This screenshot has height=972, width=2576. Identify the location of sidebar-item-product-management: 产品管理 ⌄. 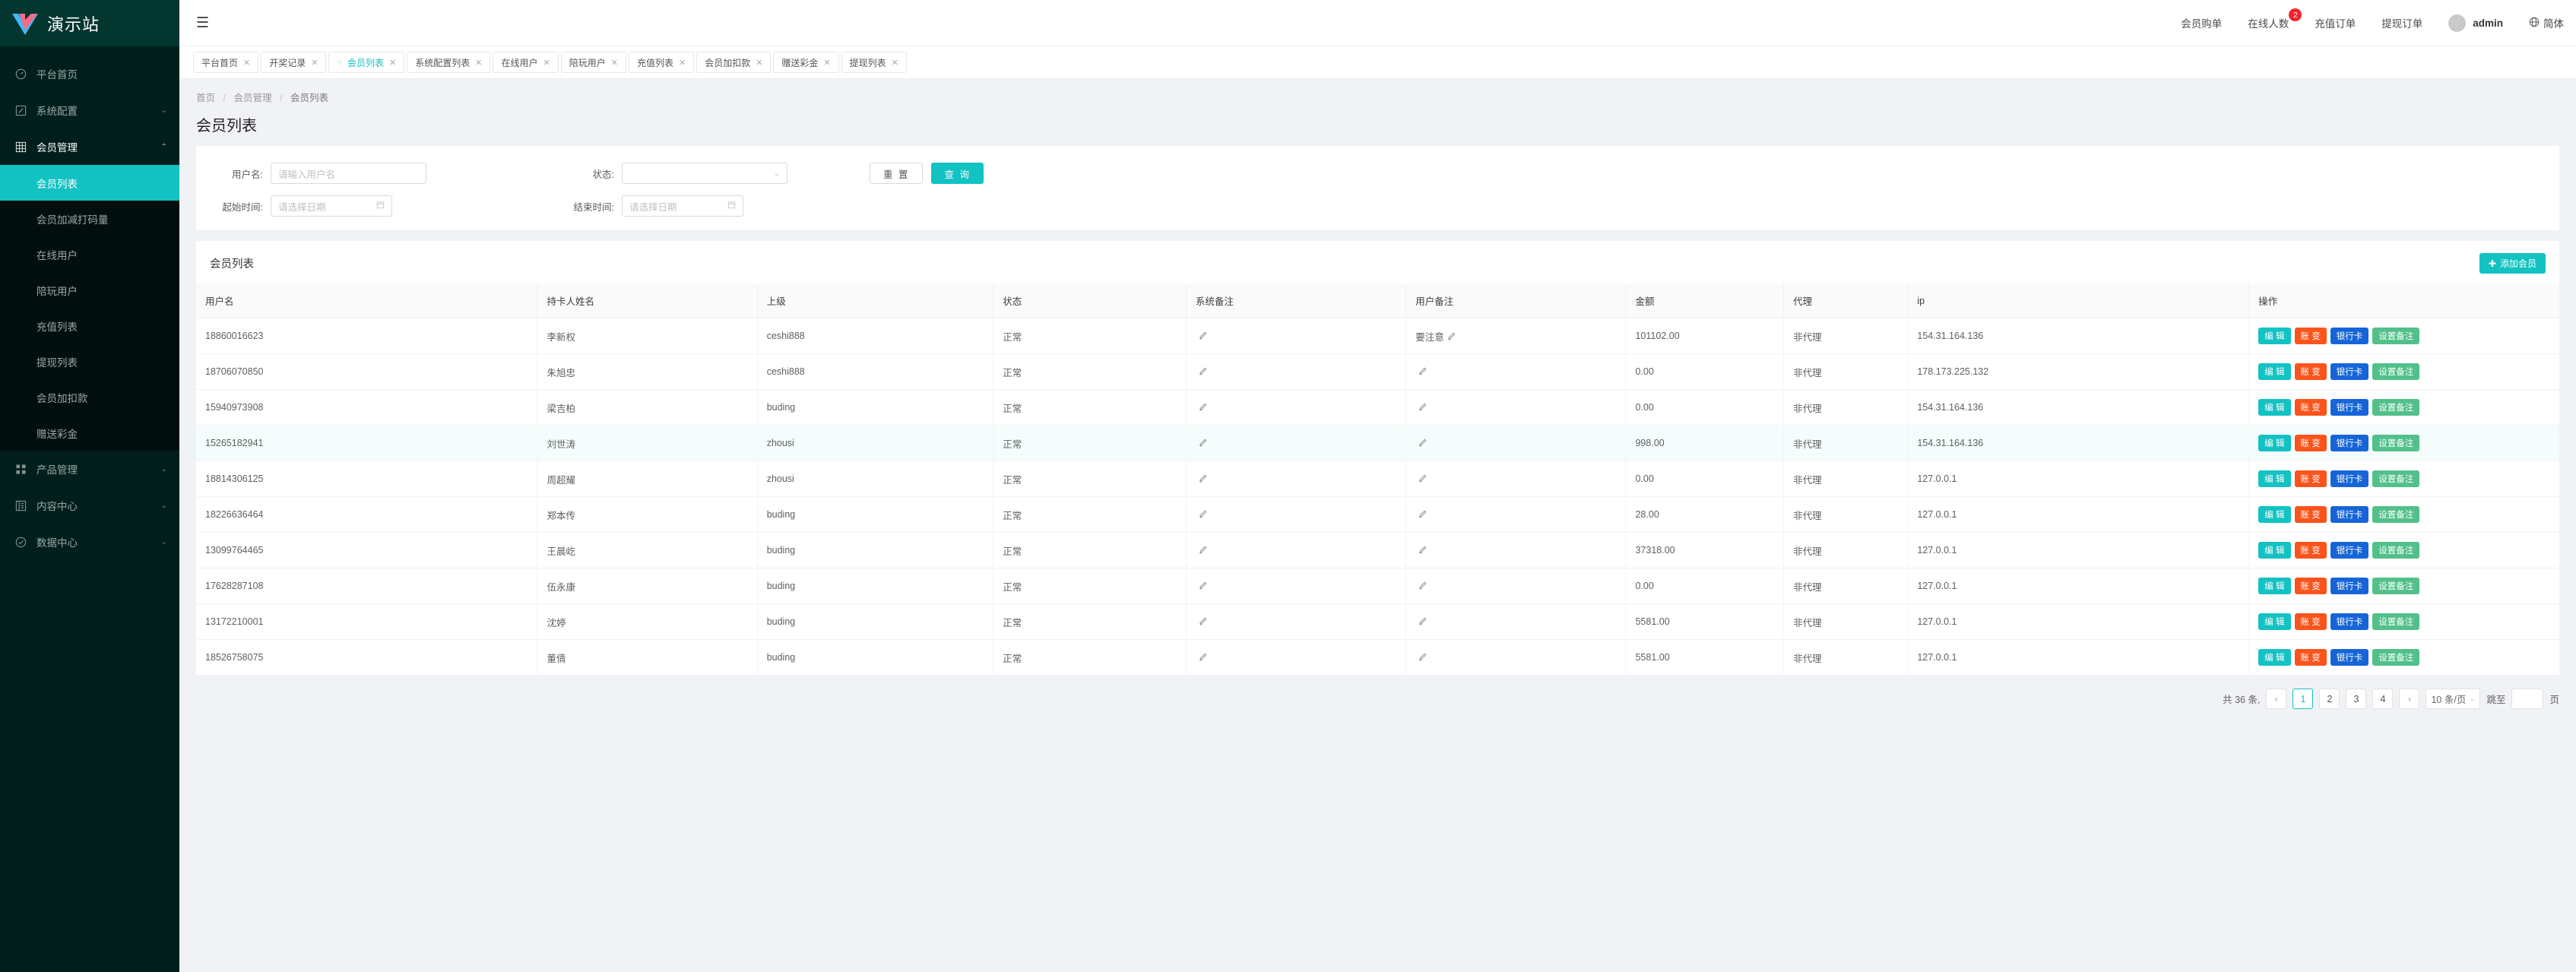
(89, 469).